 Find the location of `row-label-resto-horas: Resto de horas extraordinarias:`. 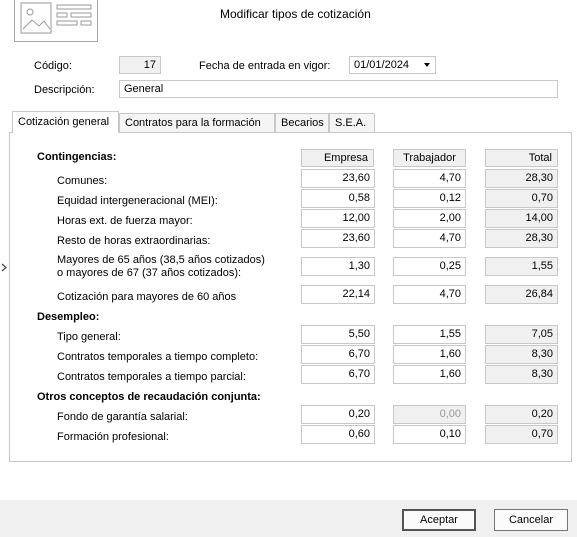

row-label-resto-horas: Resto de horas extraordinarias: is located at coordinates (134, 241).